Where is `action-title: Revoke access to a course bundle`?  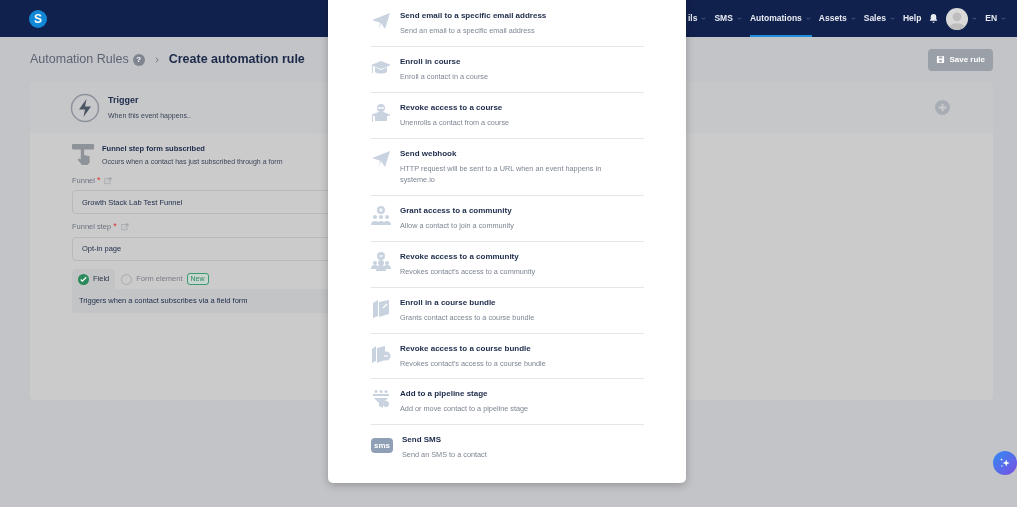 action-title: Revoke access to a course bundle is located at coordinates (466, 348).